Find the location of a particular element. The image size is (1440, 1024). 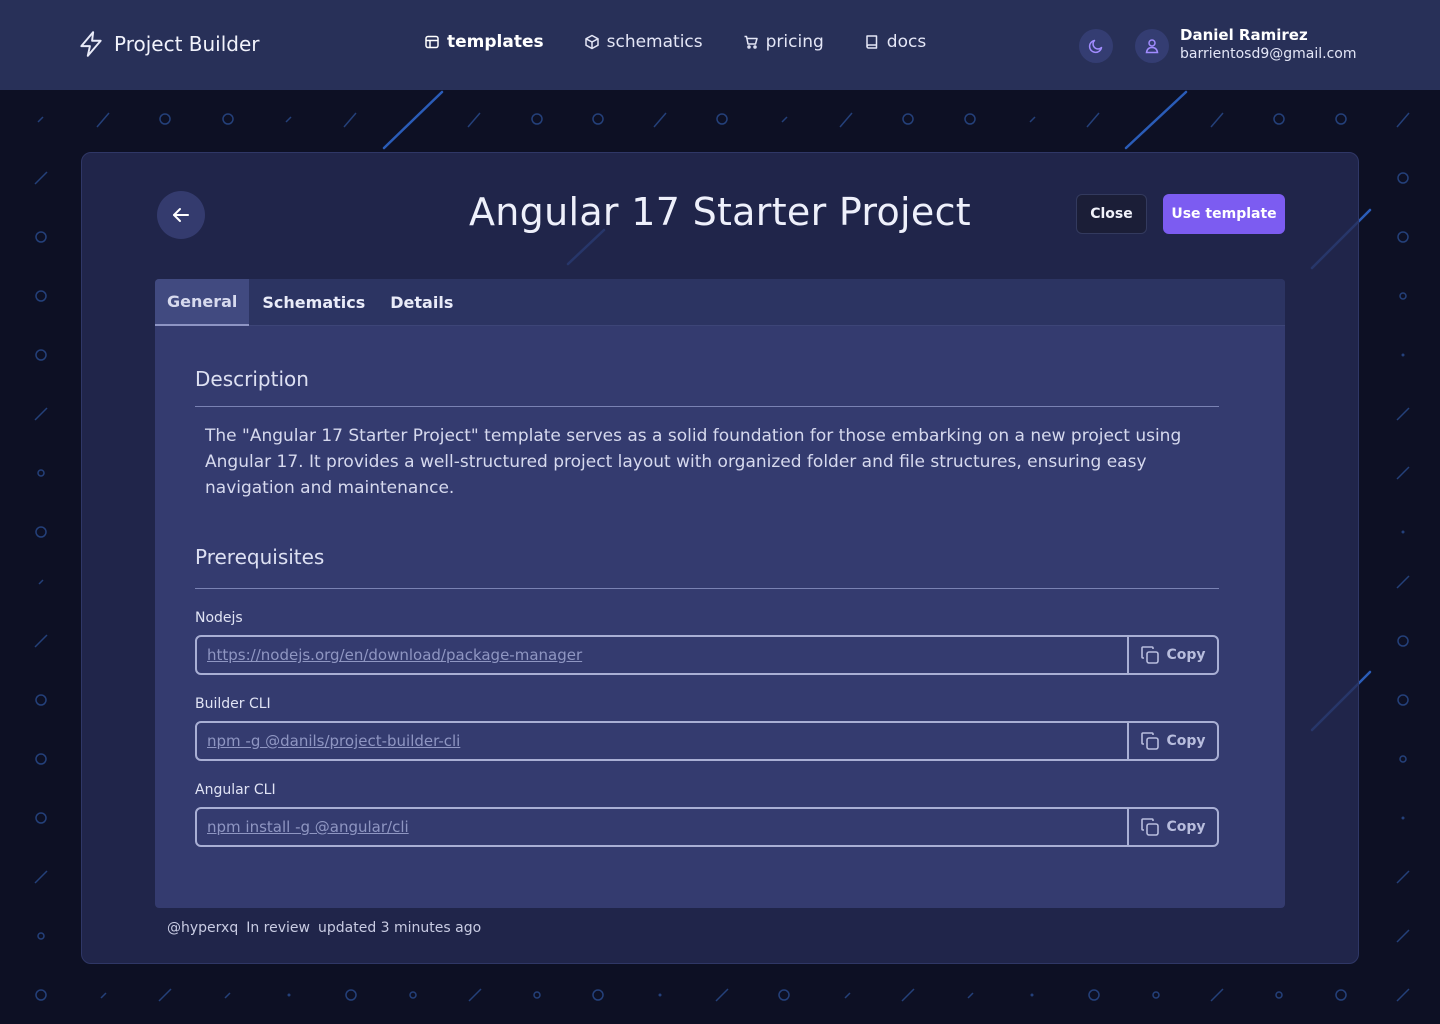

tab-bar: General Schematics Details is located at coordinates (720, 302).